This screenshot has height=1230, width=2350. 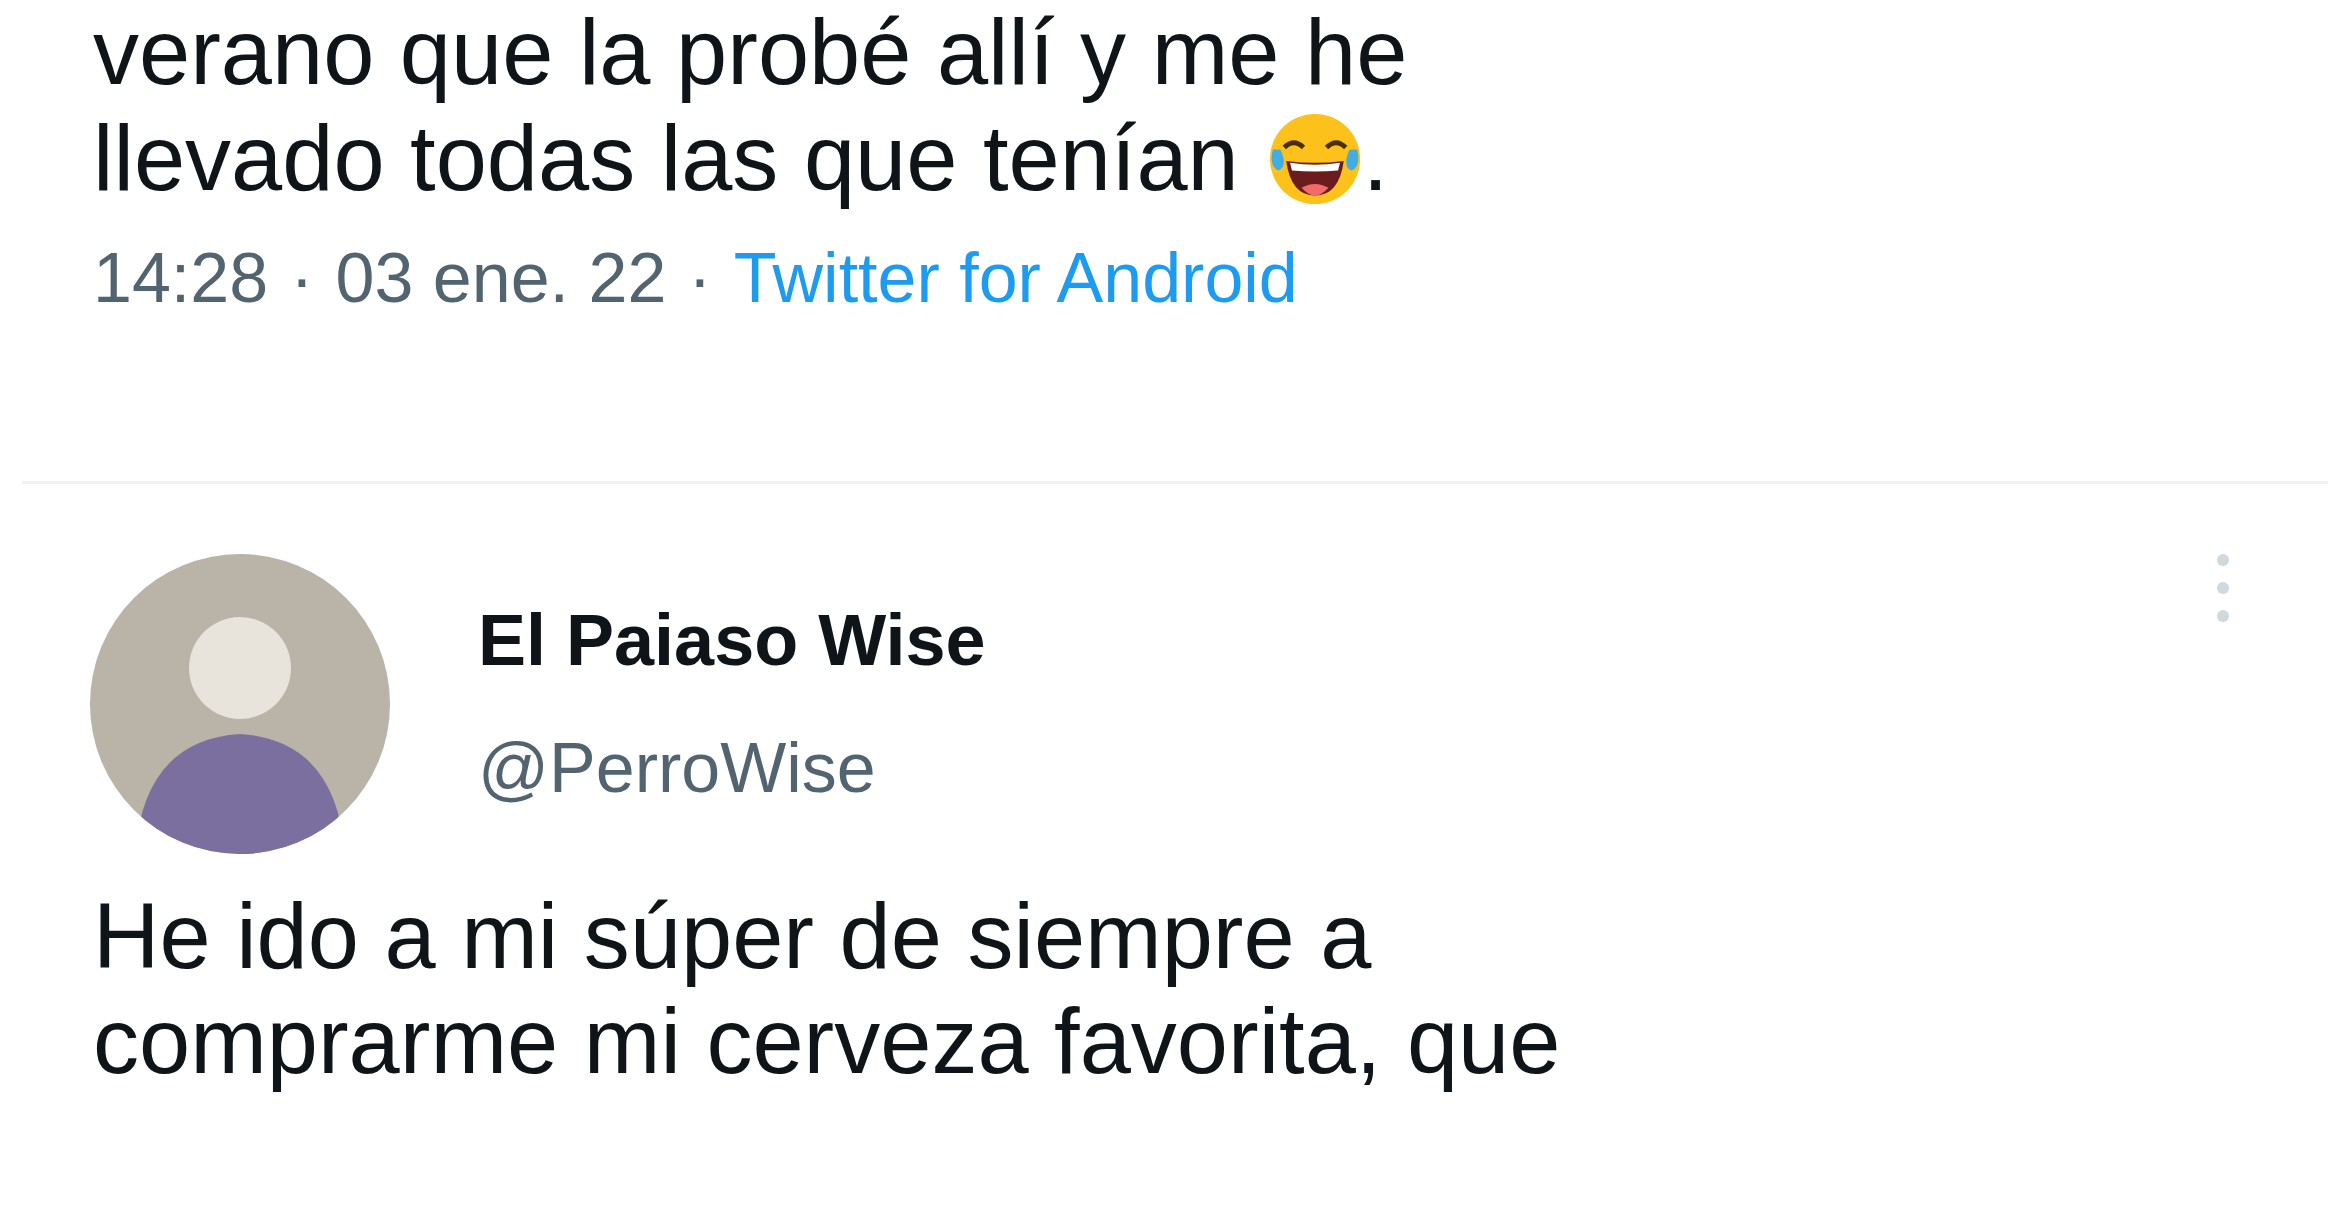 What do you see at coordinates (1015, 278) in the screenshot?
I see `source-link: Twitter for Android` at bounding box center [1015, 278].